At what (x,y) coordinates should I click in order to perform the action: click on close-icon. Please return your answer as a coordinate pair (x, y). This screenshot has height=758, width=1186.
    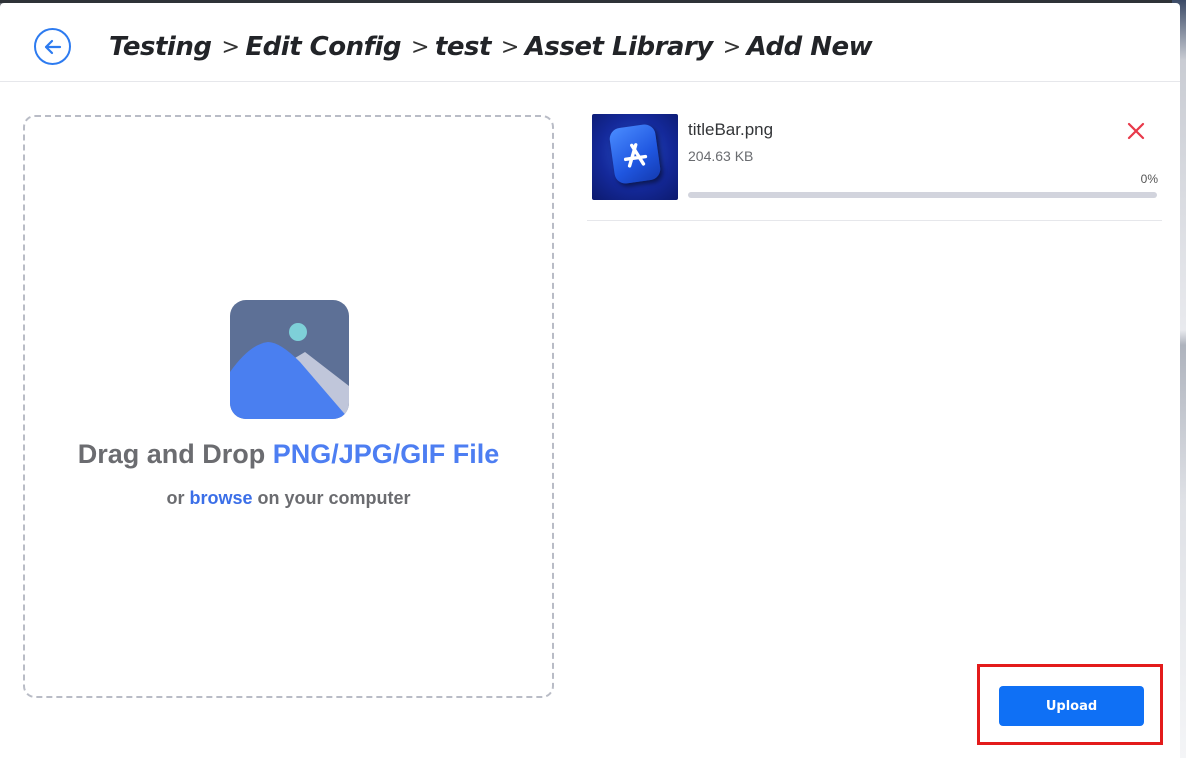
    Looking at the image, I should click on (1136, 131).